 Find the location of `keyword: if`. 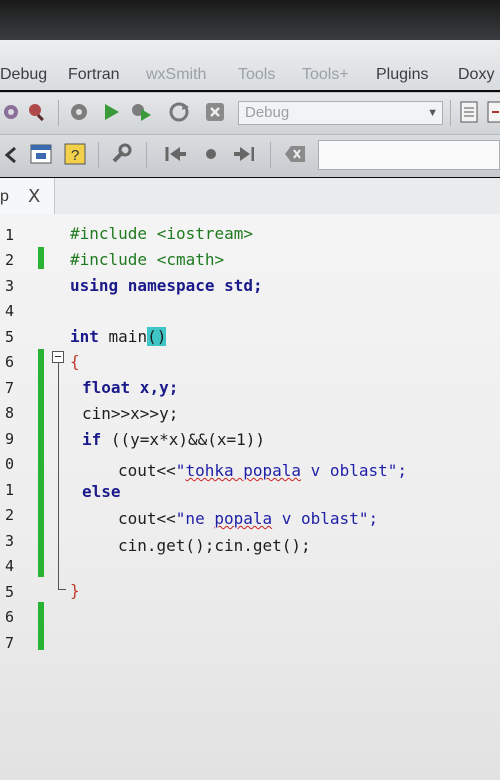

keyword: if is located at coordinates (92, 439).